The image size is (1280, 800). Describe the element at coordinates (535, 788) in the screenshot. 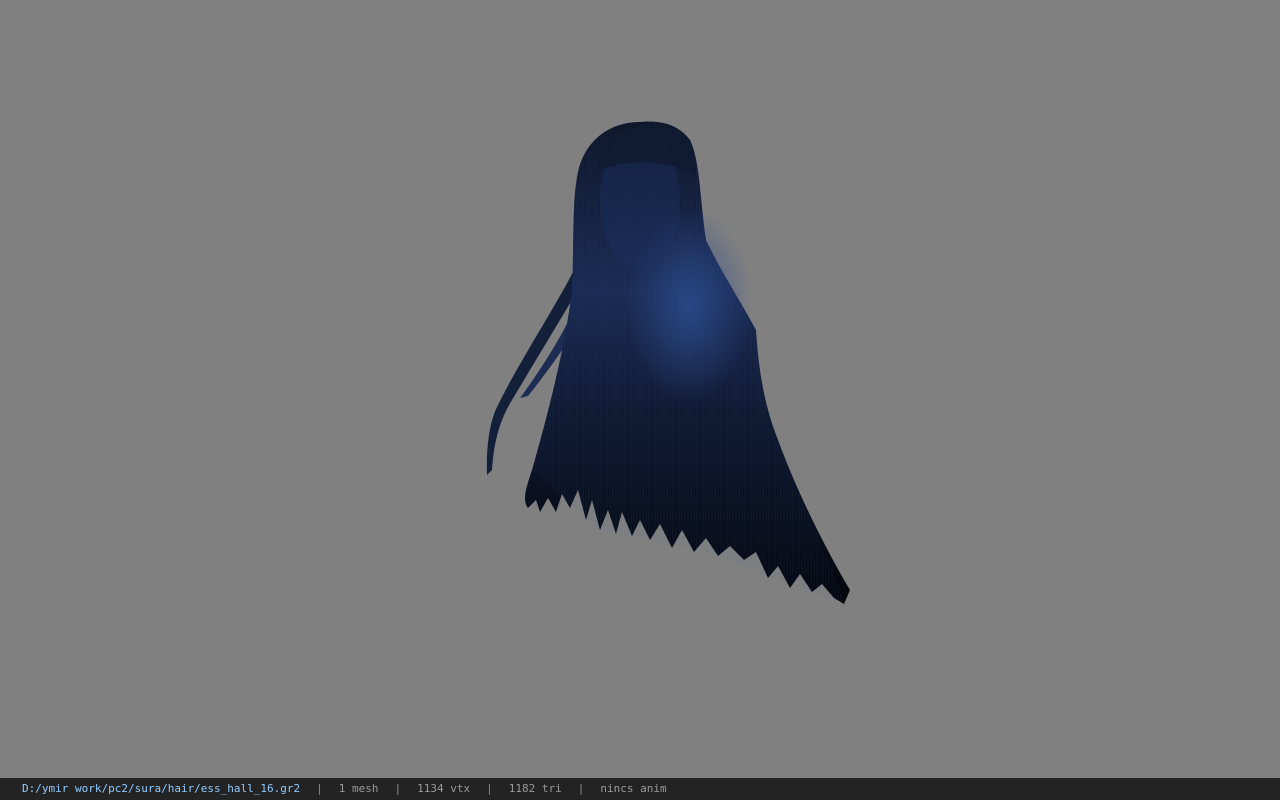

I see `triangle-count-label: 1182 tri` at that location.